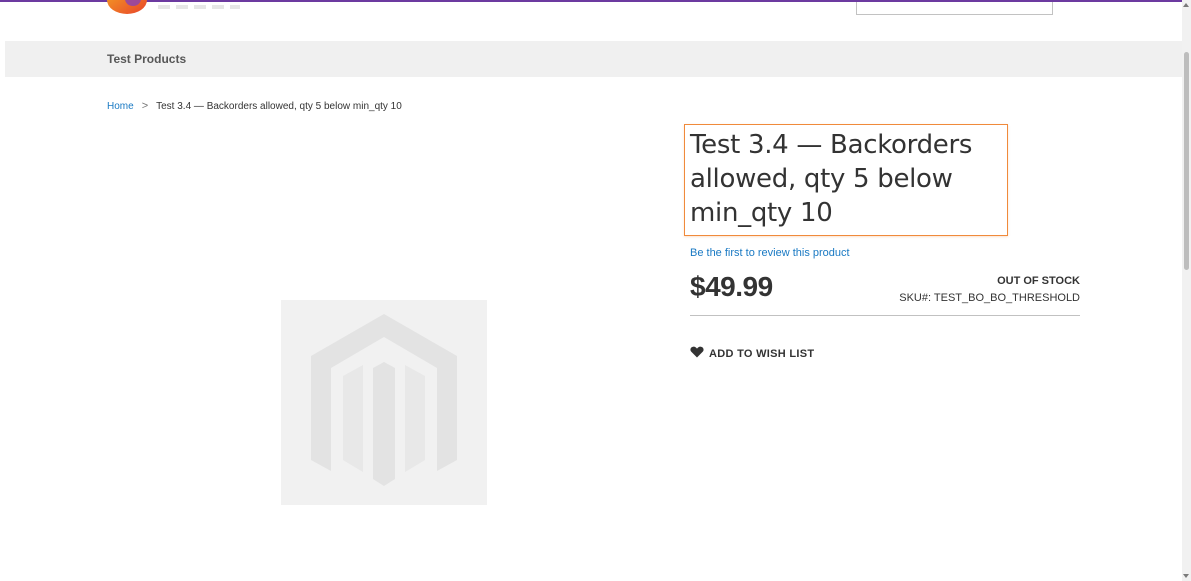  I want to click on product-image, so click(384, 402).